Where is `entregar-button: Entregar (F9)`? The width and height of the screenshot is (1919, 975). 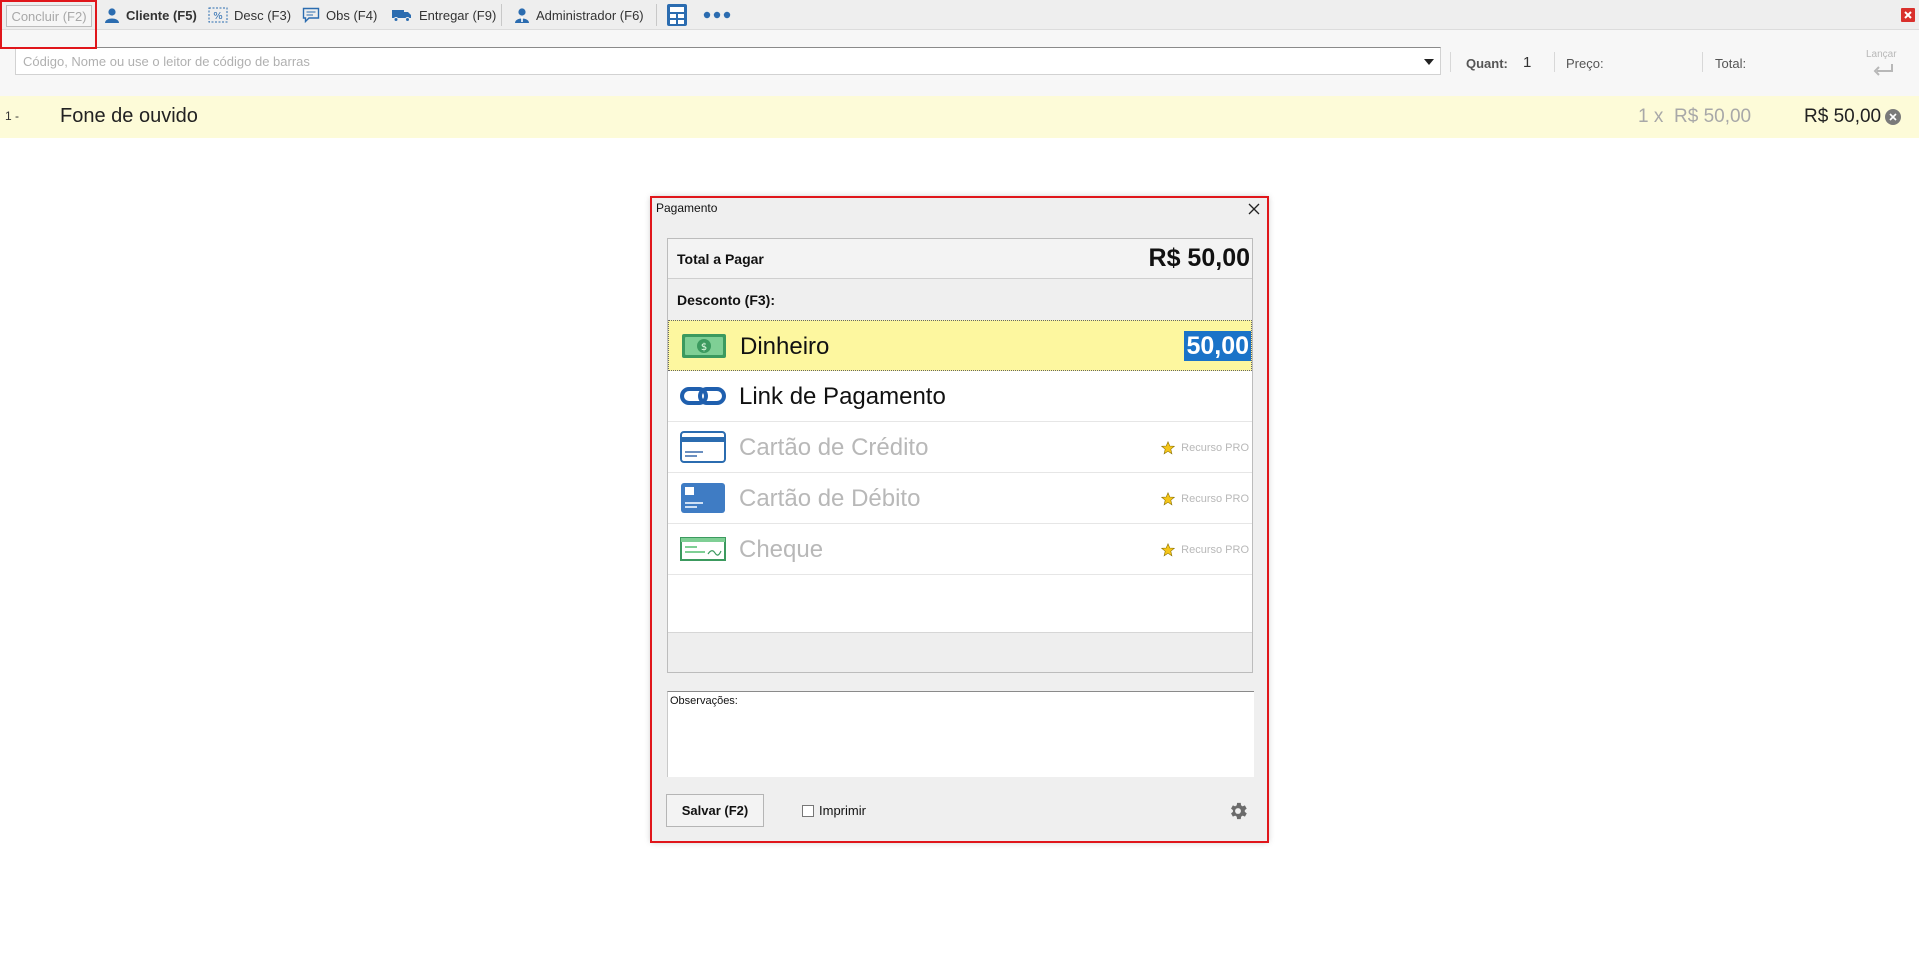 entregar-button: Entregar (F9) is located at coordinates (443, 15).